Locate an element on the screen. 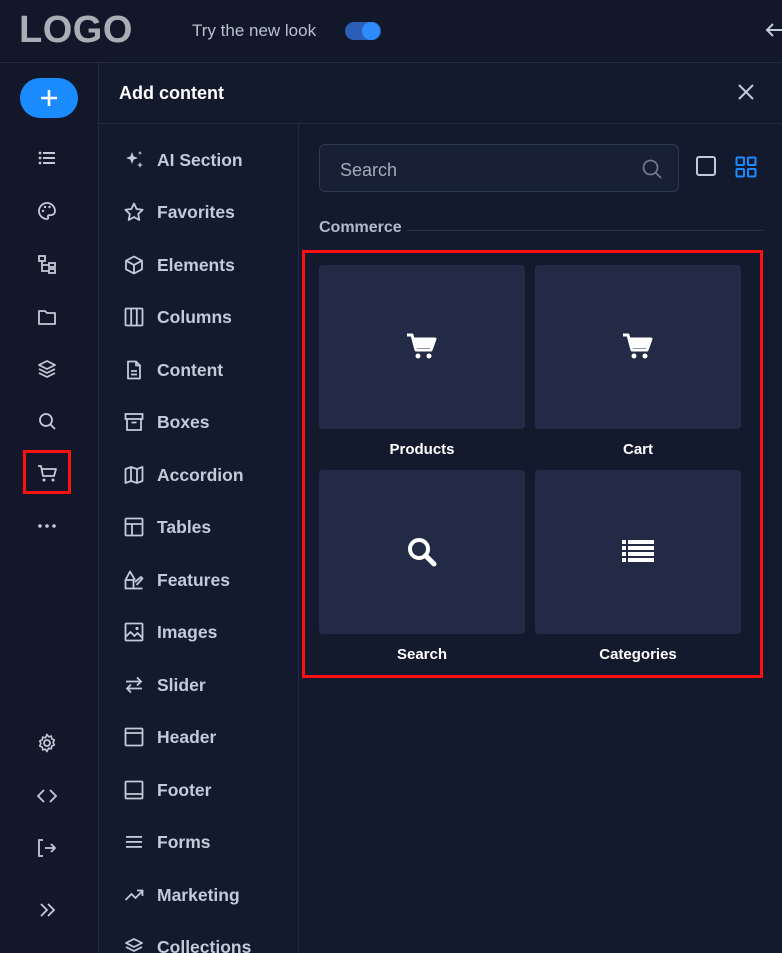 The image size is (782, 953). trend-icon is located at coordinates (134, 895).